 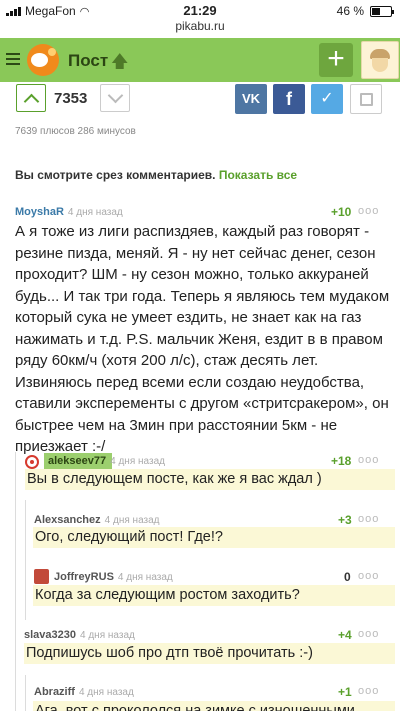 I want to click on chevron-up-icon, so click(x=31, y=101).